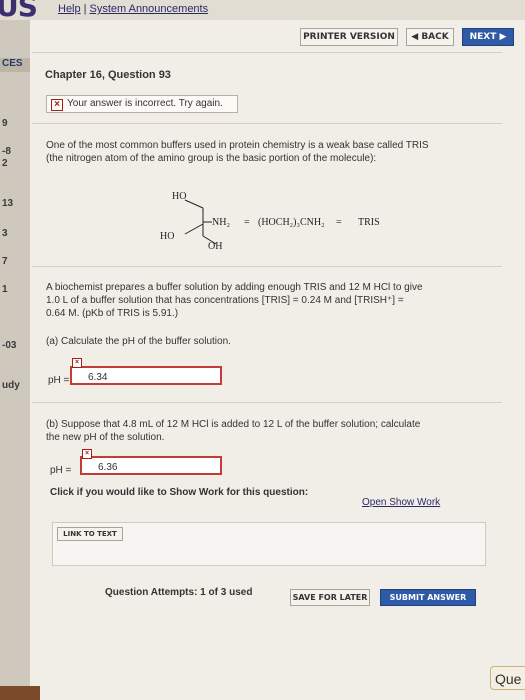 This screenshot has height=700, width=525. Describe the element at coordinates (291, 222) in the screenshot. I see `structure-formula: (HOCH₂)₃CNH₂` at that location.